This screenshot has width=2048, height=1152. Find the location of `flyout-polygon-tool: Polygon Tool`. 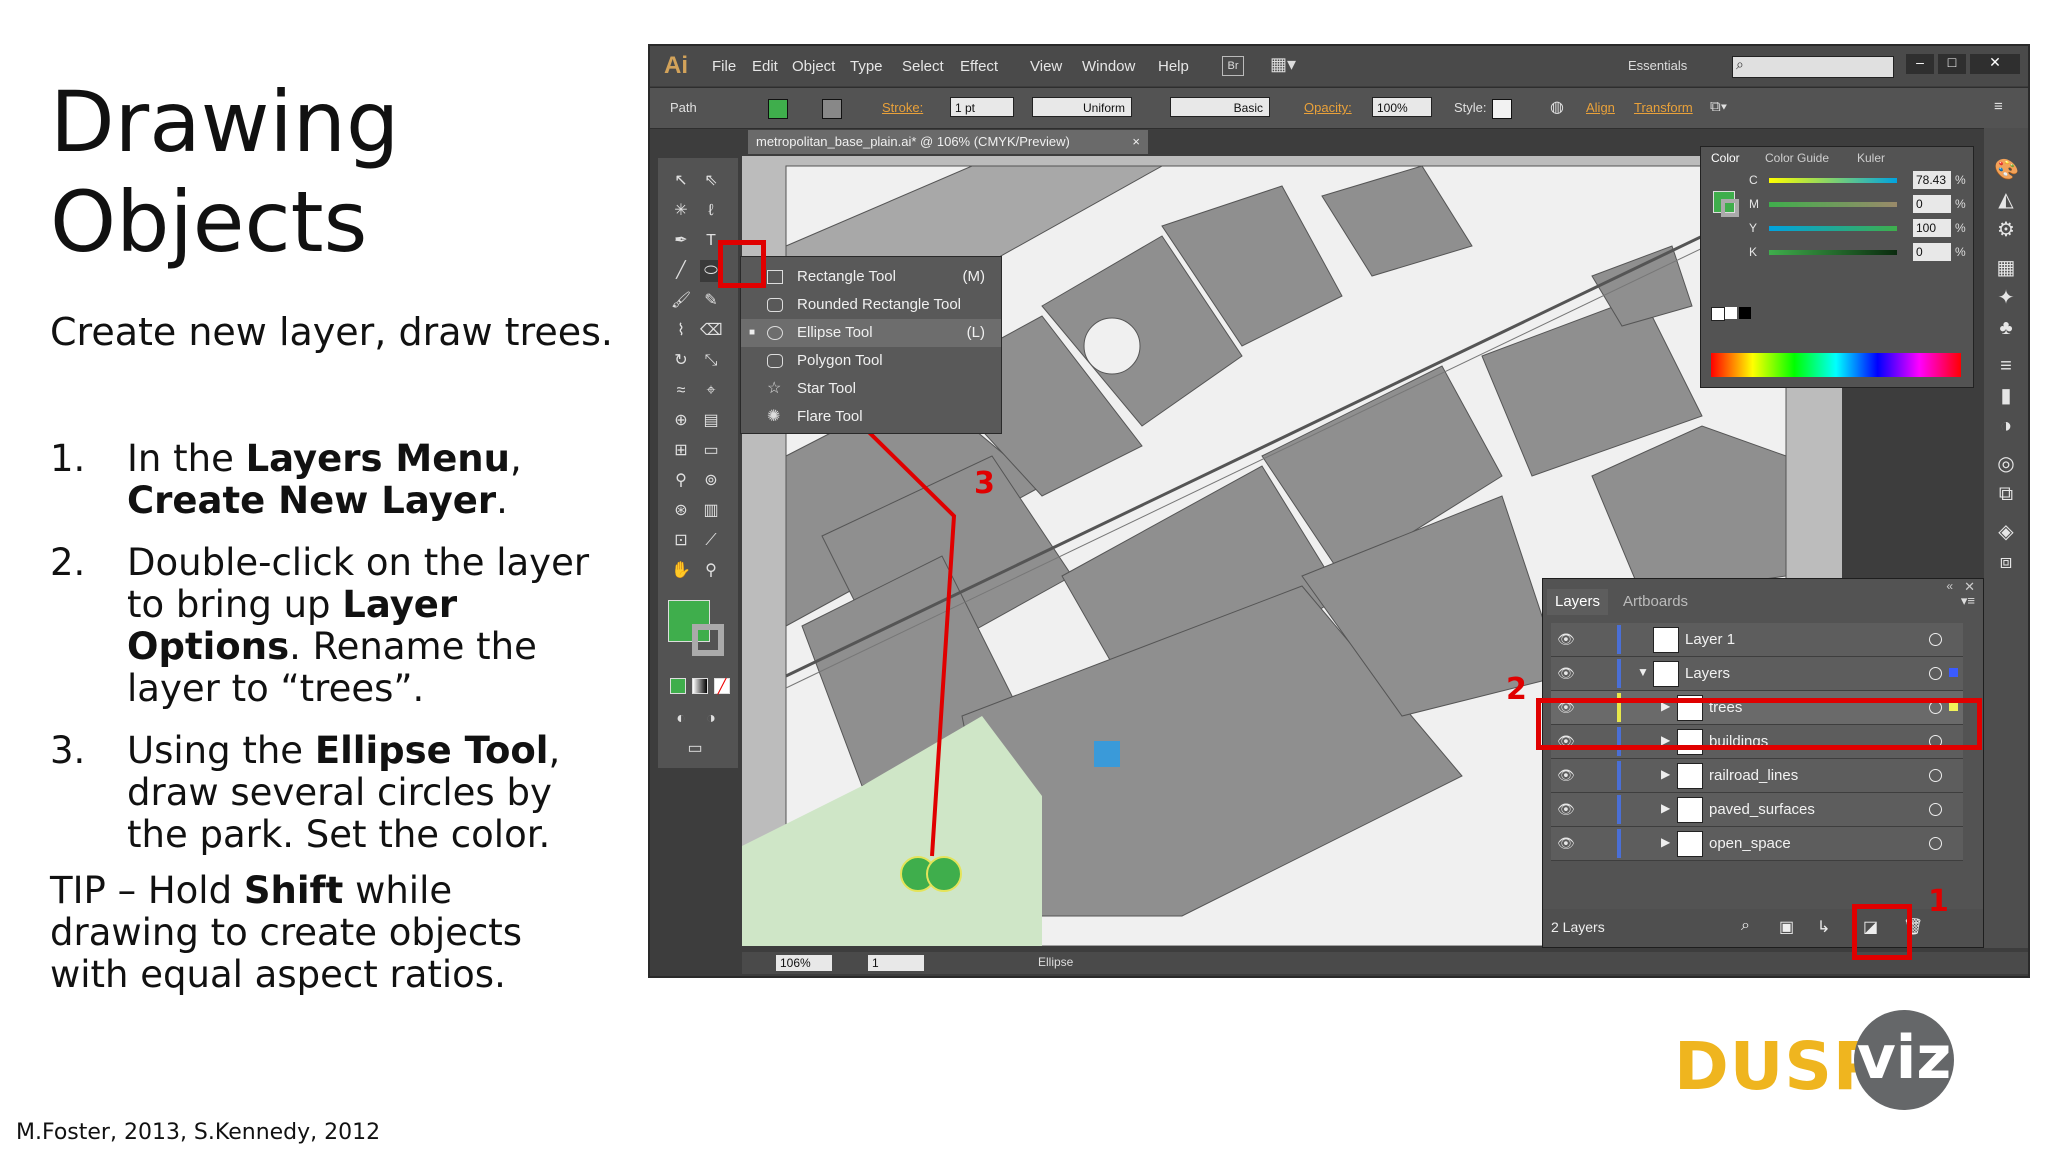

flyout-polygon-tool: Polygon Tool is located at coordinates (871, 361).